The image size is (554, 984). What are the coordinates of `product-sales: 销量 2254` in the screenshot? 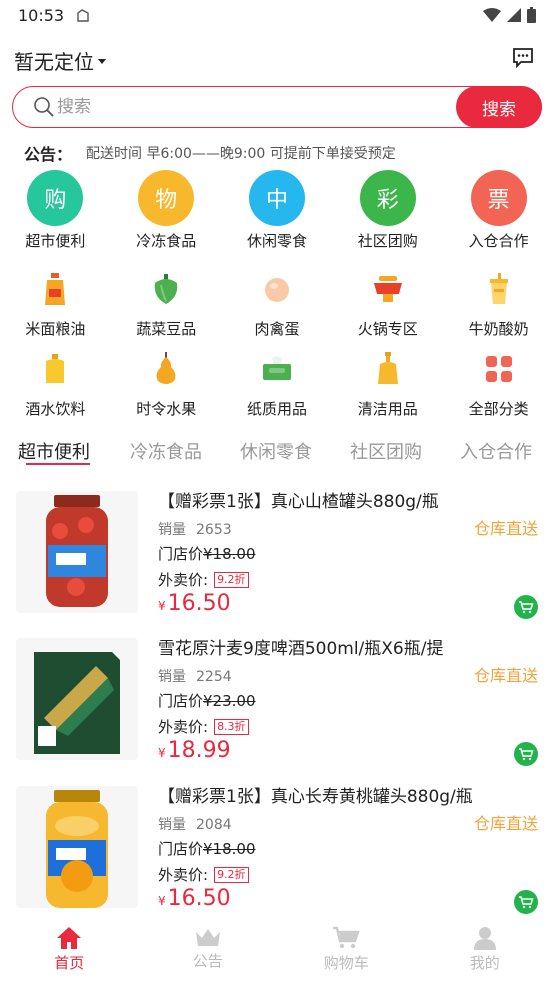 It's located at (195, 676).